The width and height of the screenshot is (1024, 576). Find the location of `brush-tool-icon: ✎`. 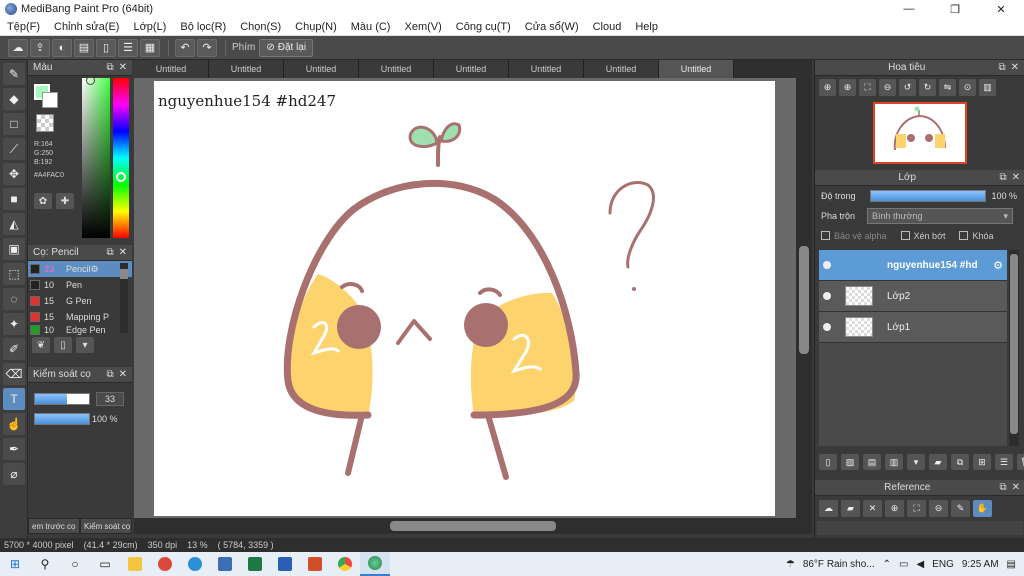

brush-tool-icon: ✎ is located at coordinates (14, 74).